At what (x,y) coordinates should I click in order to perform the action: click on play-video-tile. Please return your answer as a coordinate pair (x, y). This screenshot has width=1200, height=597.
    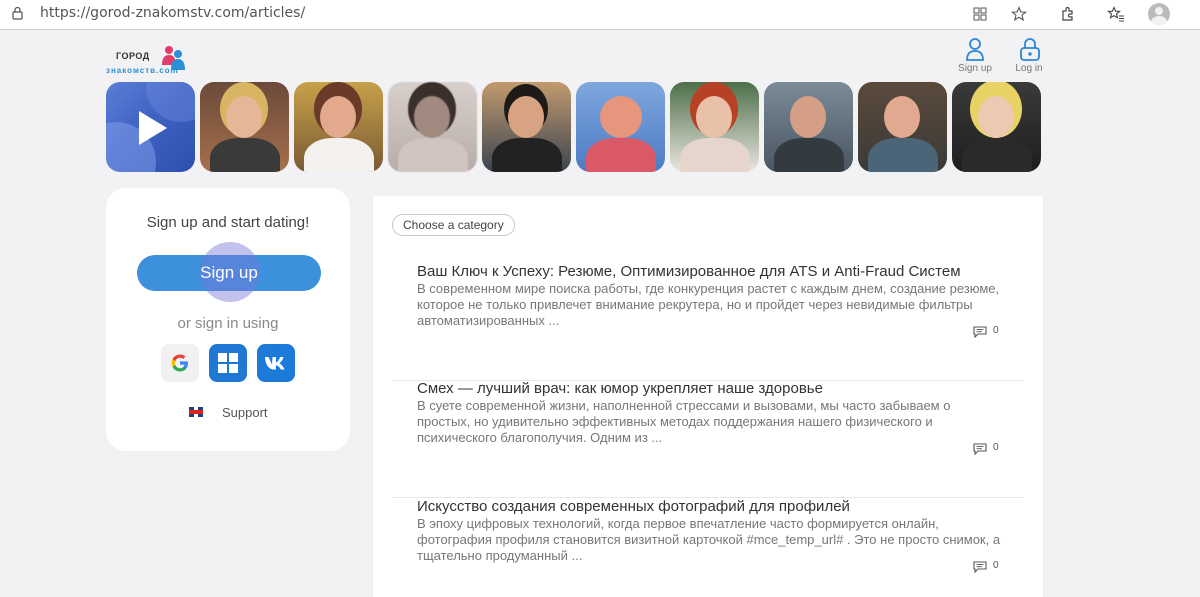
    Looking at the image, I should click on (150, 127).